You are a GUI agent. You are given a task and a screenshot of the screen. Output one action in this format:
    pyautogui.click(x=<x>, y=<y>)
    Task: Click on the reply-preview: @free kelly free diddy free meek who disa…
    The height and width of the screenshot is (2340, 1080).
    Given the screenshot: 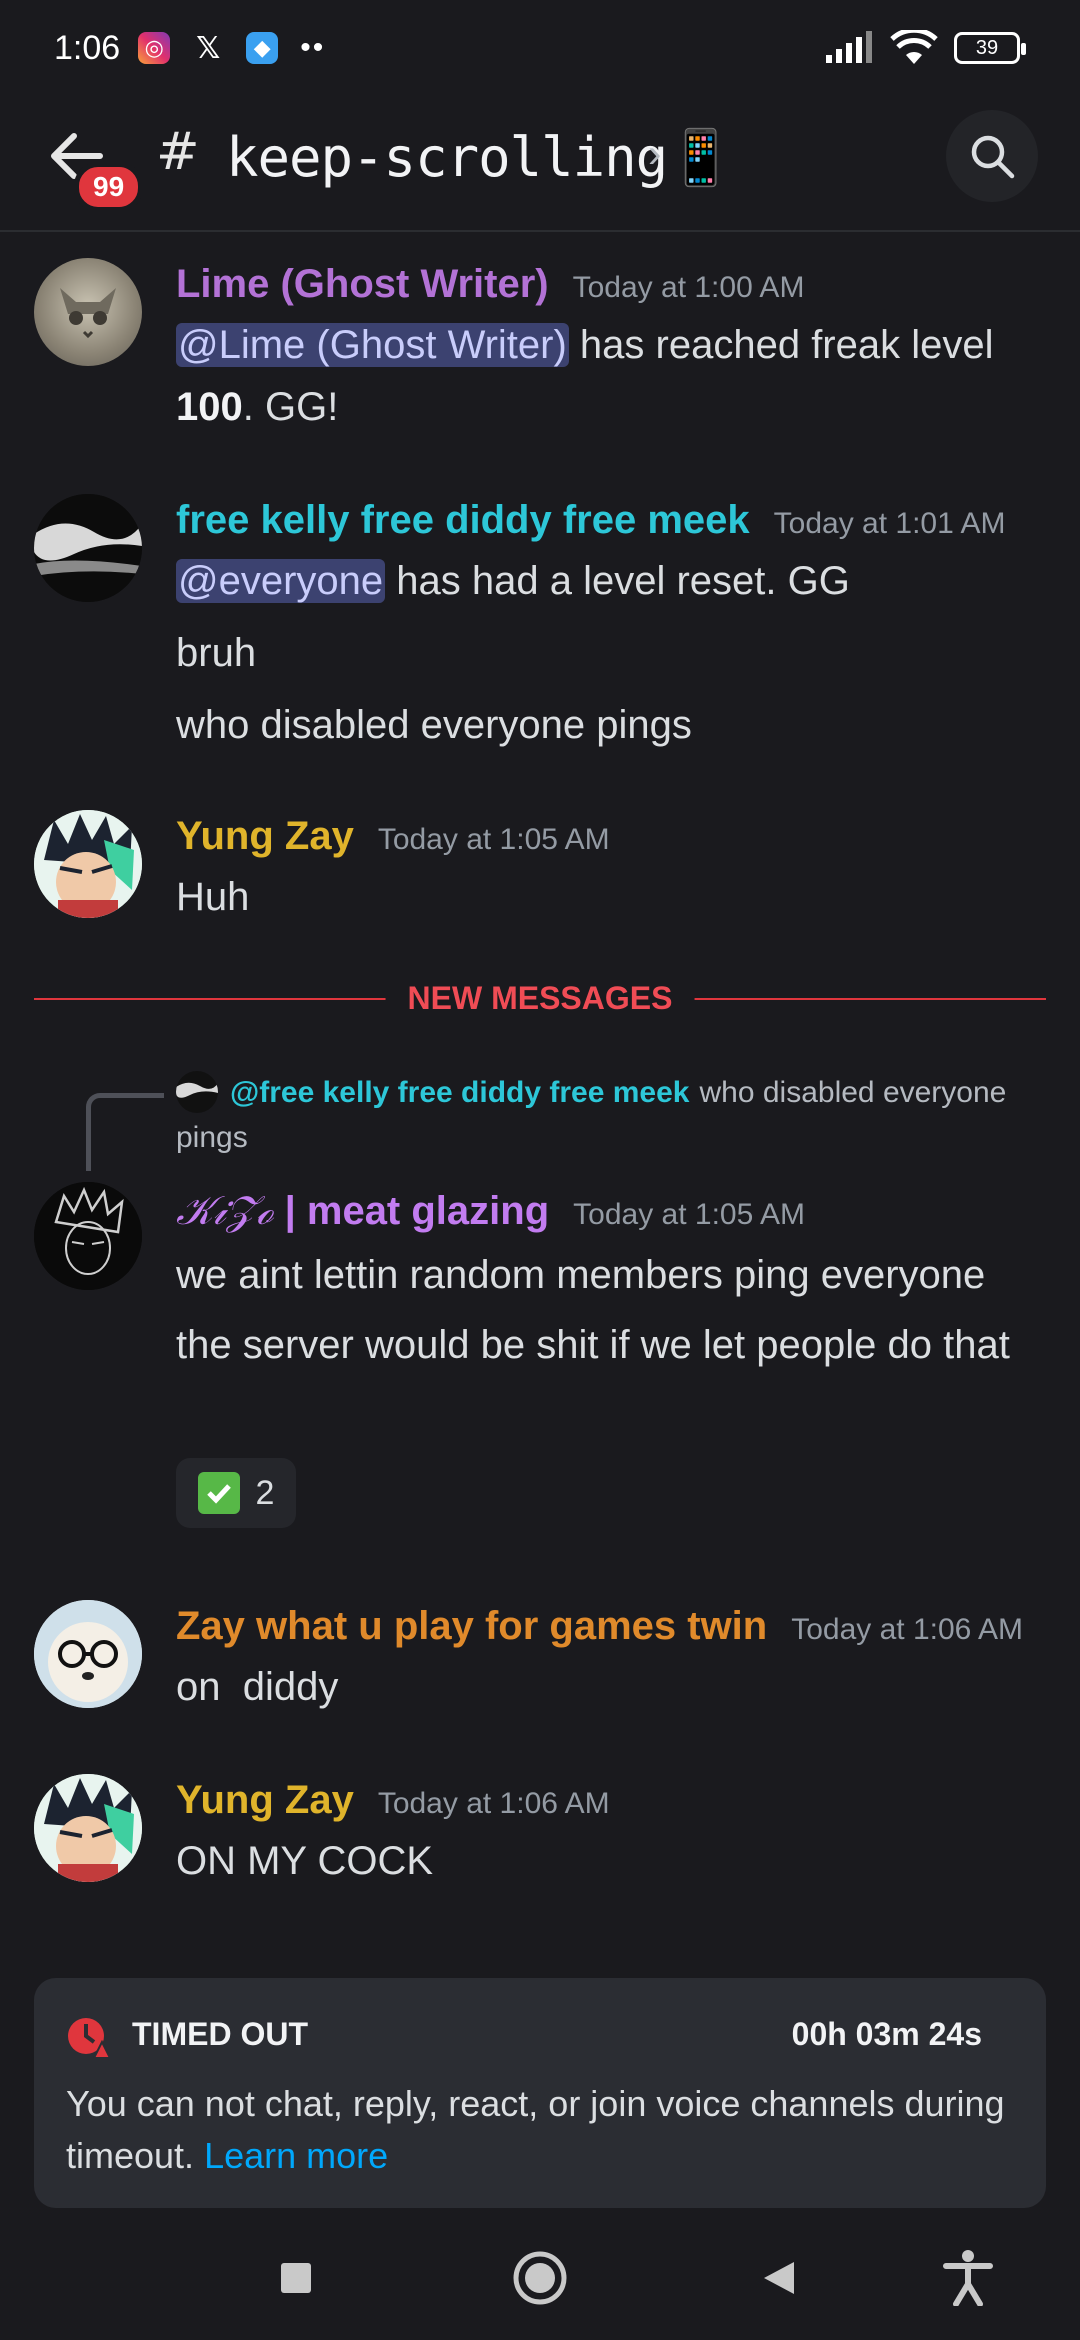 What is the action you would take?
    pyautogui.click(x=613, y=1115)
    